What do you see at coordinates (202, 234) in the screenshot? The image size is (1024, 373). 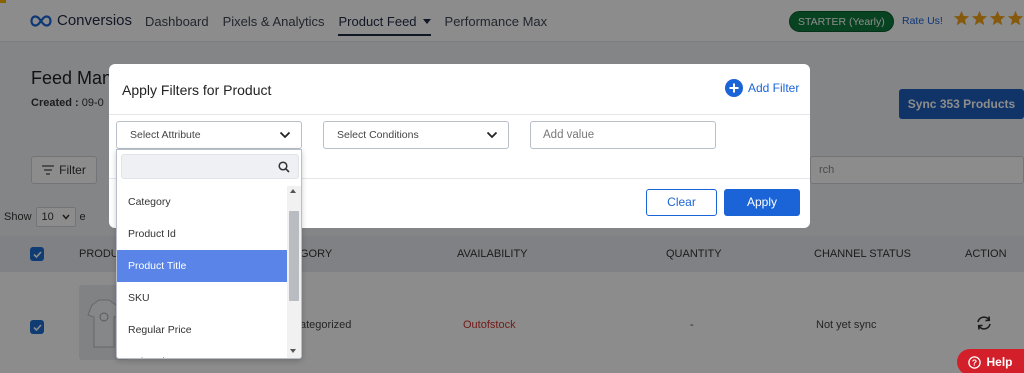 I see `option-product-id: Product Id` at bounding box center [202, 234].